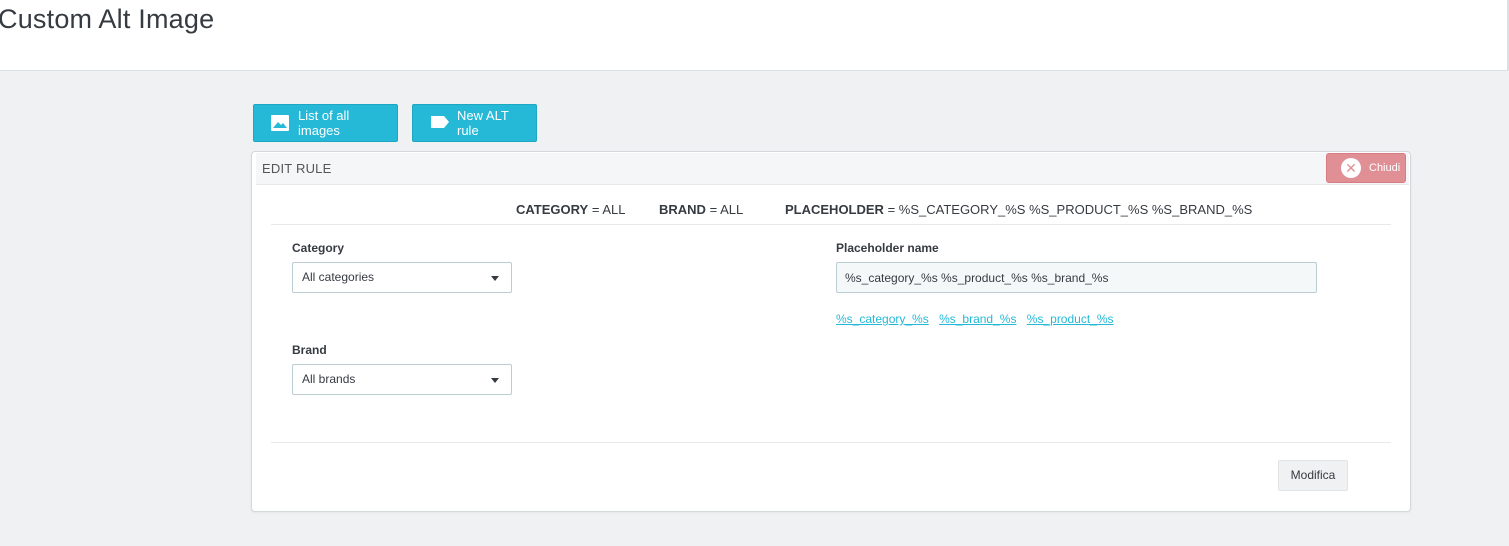 This screenshot has height=546, width=1509. Describe the element at coordinates (483, 123) in the screenshot. I see `new-alt-rule-label: New ALT rule` at that location.